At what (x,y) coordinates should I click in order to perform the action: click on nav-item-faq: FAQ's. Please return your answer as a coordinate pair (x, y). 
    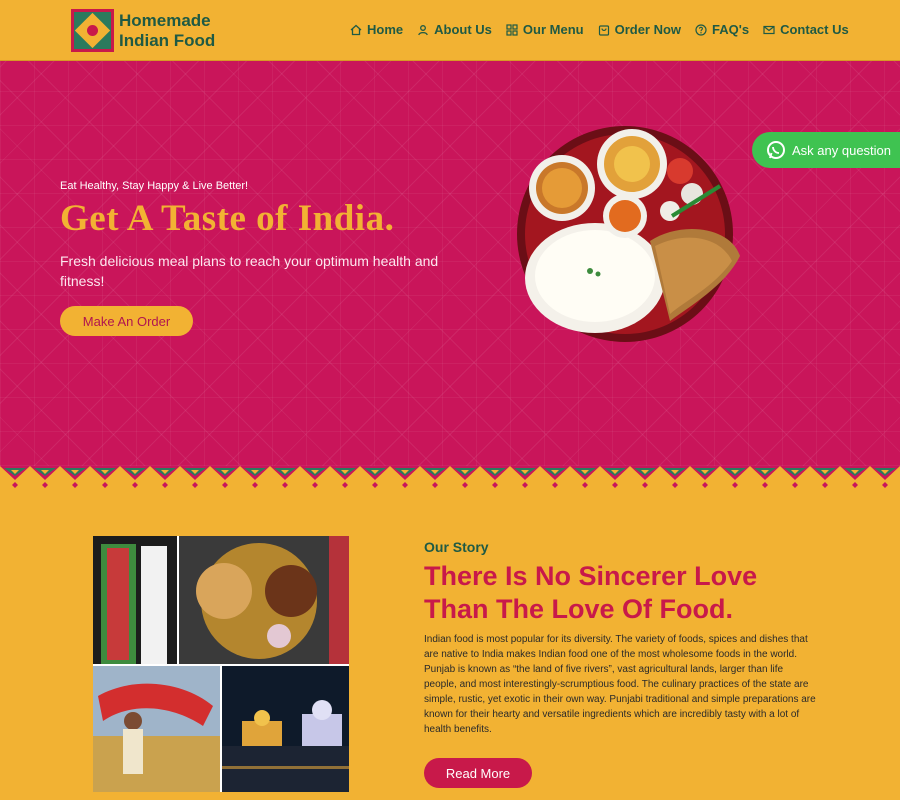
    Looking at the image, I should click on (722, 29).